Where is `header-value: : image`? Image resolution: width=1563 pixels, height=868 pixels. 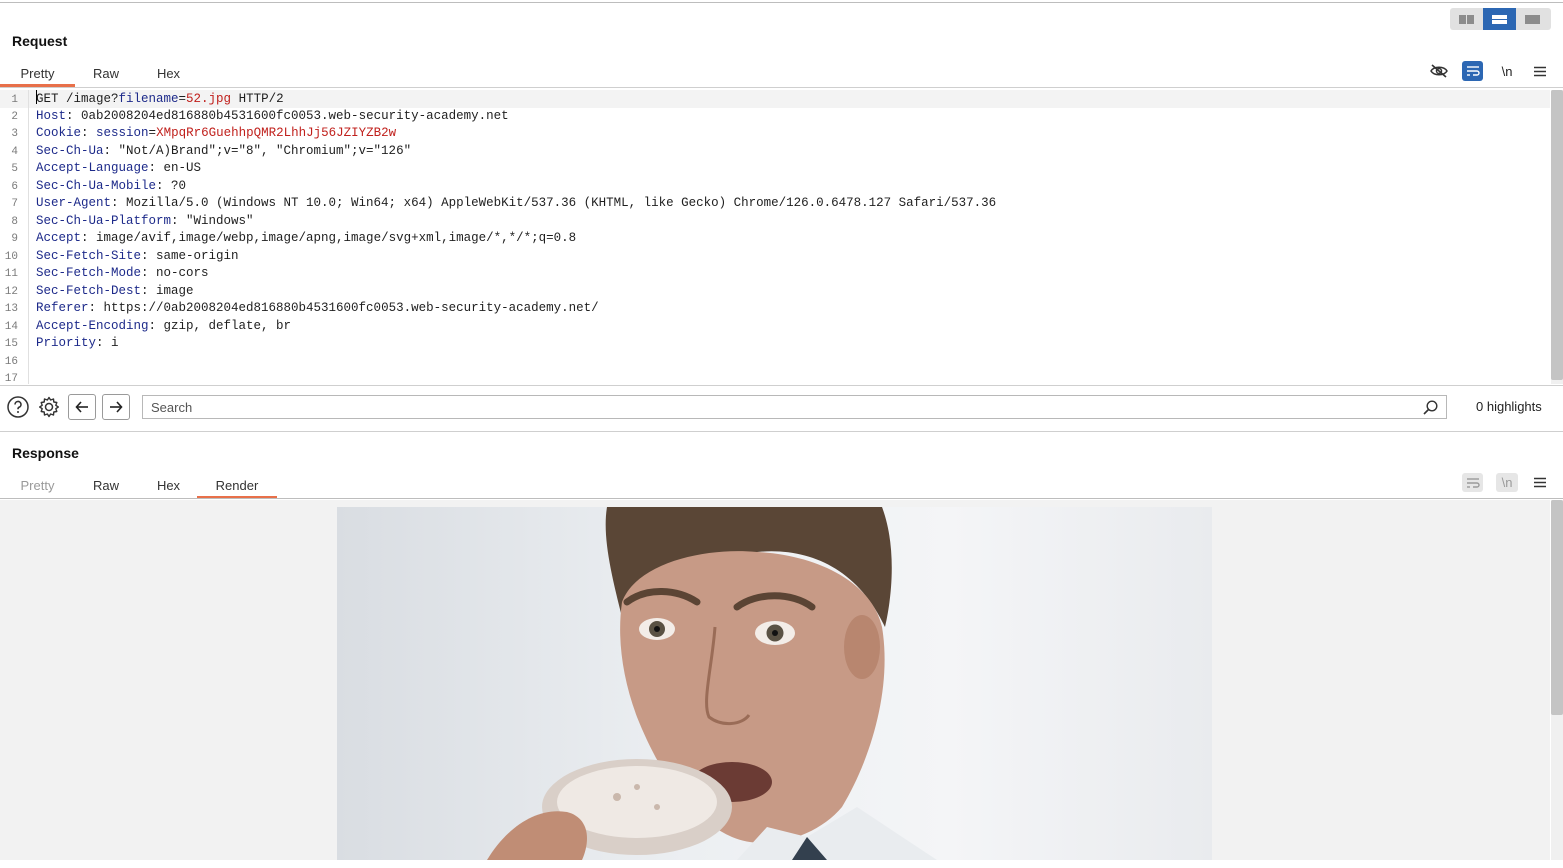 header-value: : image is located at coordinates (167, 290).